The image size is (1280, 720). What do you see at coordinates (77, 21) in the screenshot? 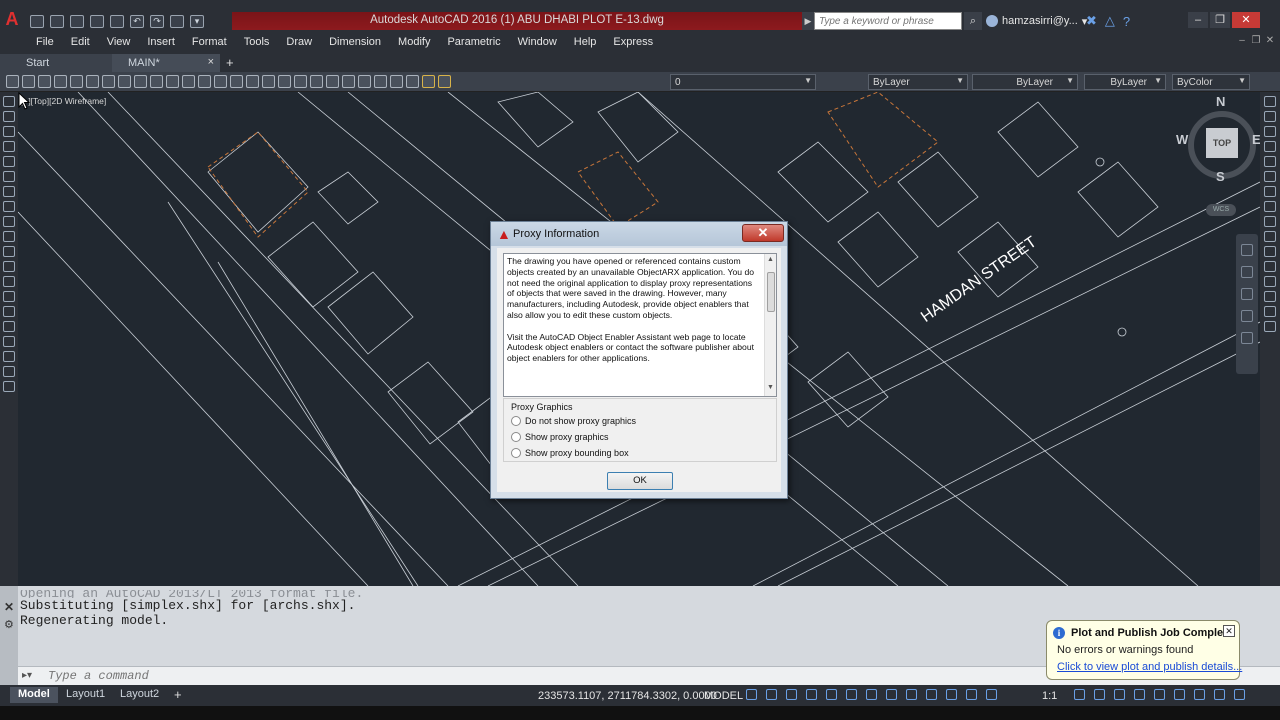
I see `save-icon` at bounding box center [77, 21].